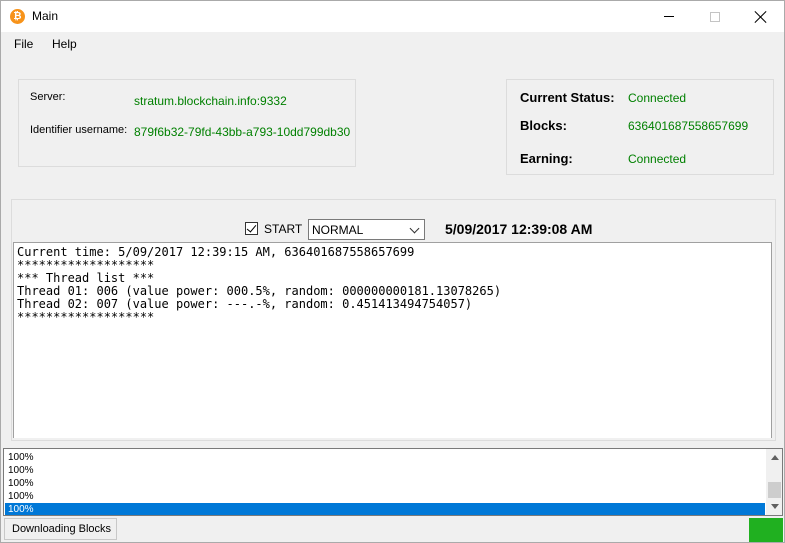 The width and height of the screenshot is (785, 543). What do you see at coordinates (657, 98) in the screenshot?
I see `current-status-value: Connected` at bounding box center [657, 98].